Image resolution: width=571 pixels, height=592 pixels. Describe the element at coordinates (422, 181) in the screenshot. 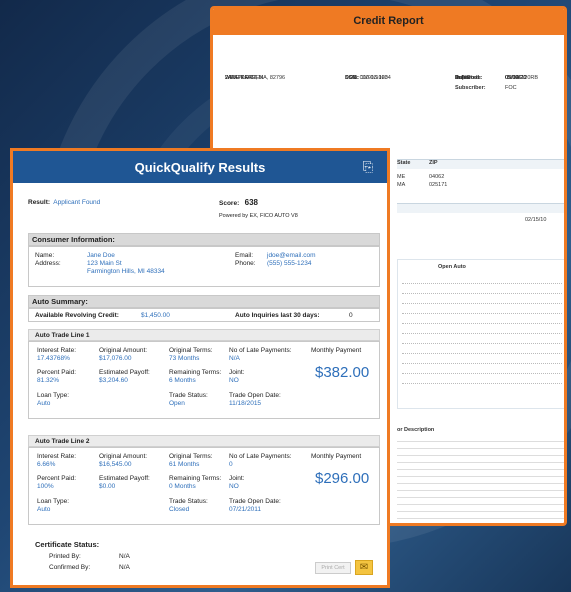

I see `cr-state-values: ME 04062 MA 025171` at that location.